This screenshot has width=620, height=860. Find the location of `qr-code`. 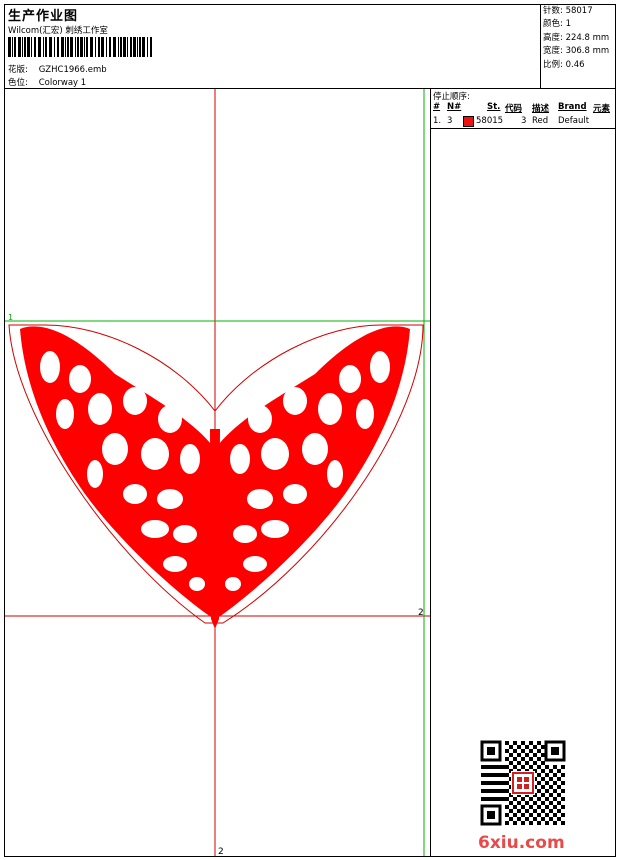

qr-code is located at coordinates (523, 783).